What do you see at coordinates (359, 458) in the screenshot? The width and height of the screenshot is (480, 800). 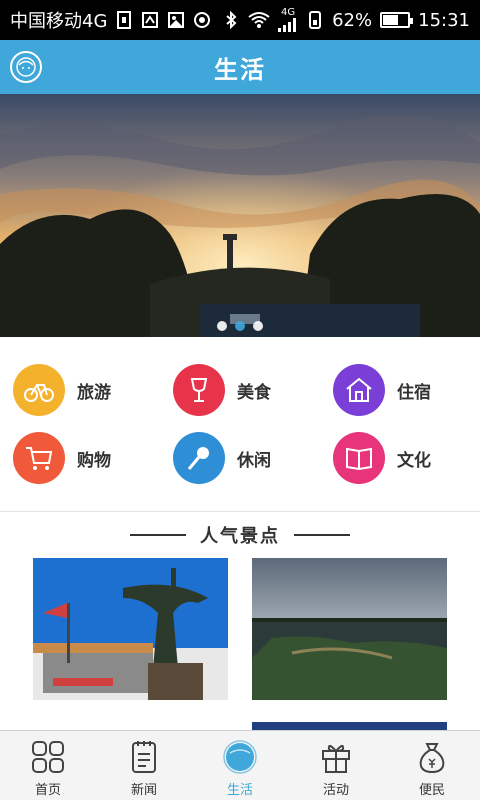 I see `book-icon` at bounding box center [359, 458].